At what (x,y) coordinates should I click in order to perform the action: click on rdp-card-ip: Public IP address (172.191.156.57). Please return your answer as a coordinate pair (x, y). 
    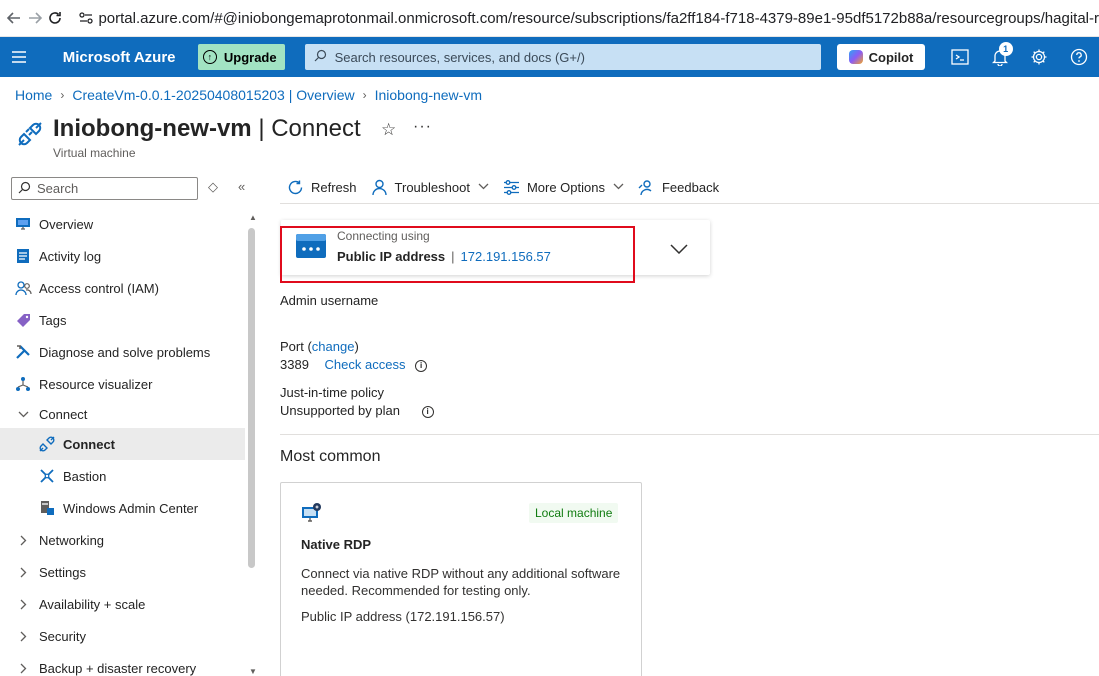
    Looking at the image, I should click on (403, 616).